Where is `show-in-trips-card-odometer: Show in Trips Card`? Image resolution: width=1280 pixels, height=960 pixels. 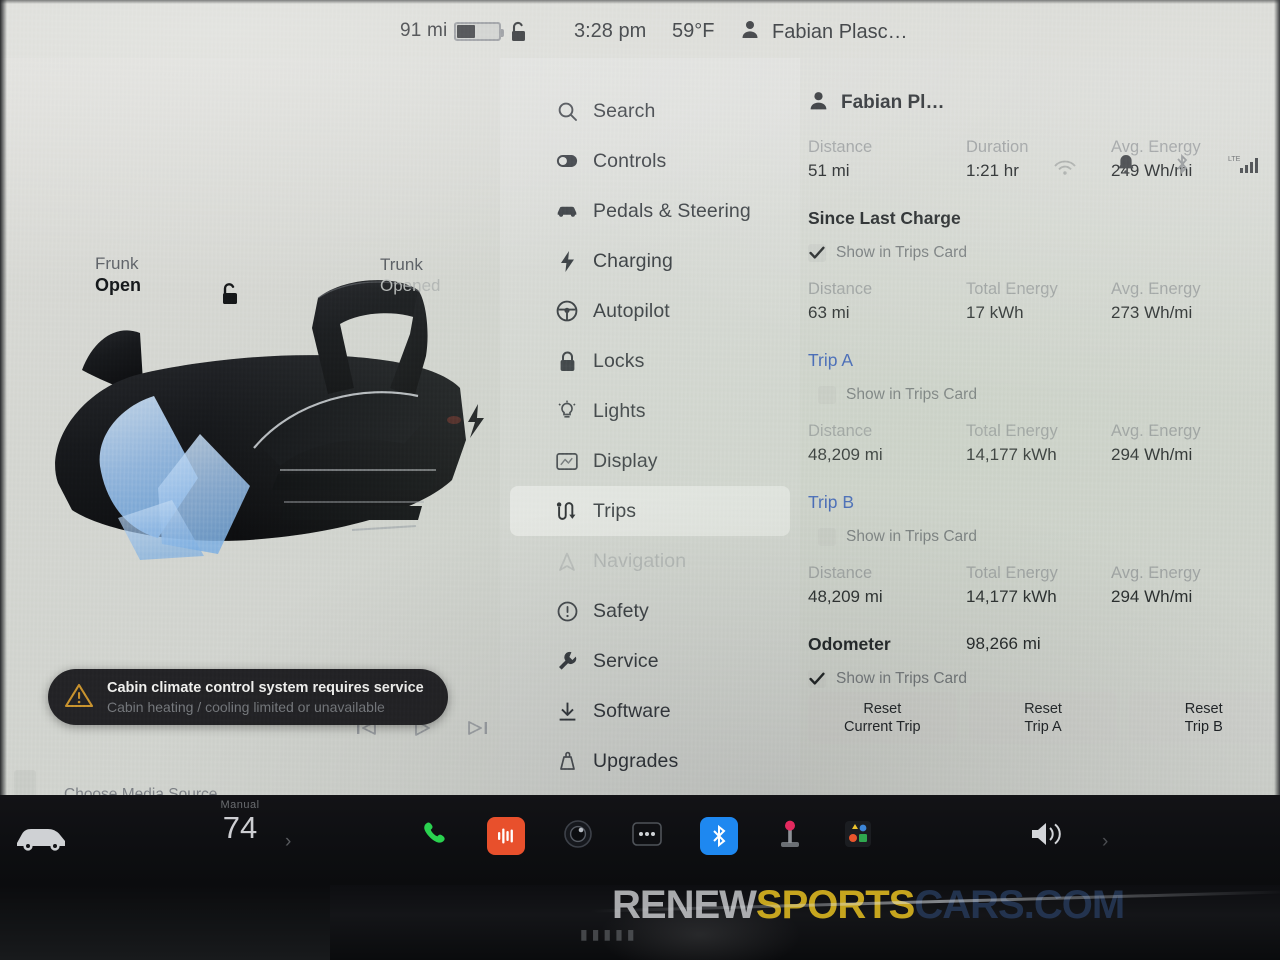
show-in-trips-card-odometer: Show in Trips Card is located at coordinates (1033, 679).